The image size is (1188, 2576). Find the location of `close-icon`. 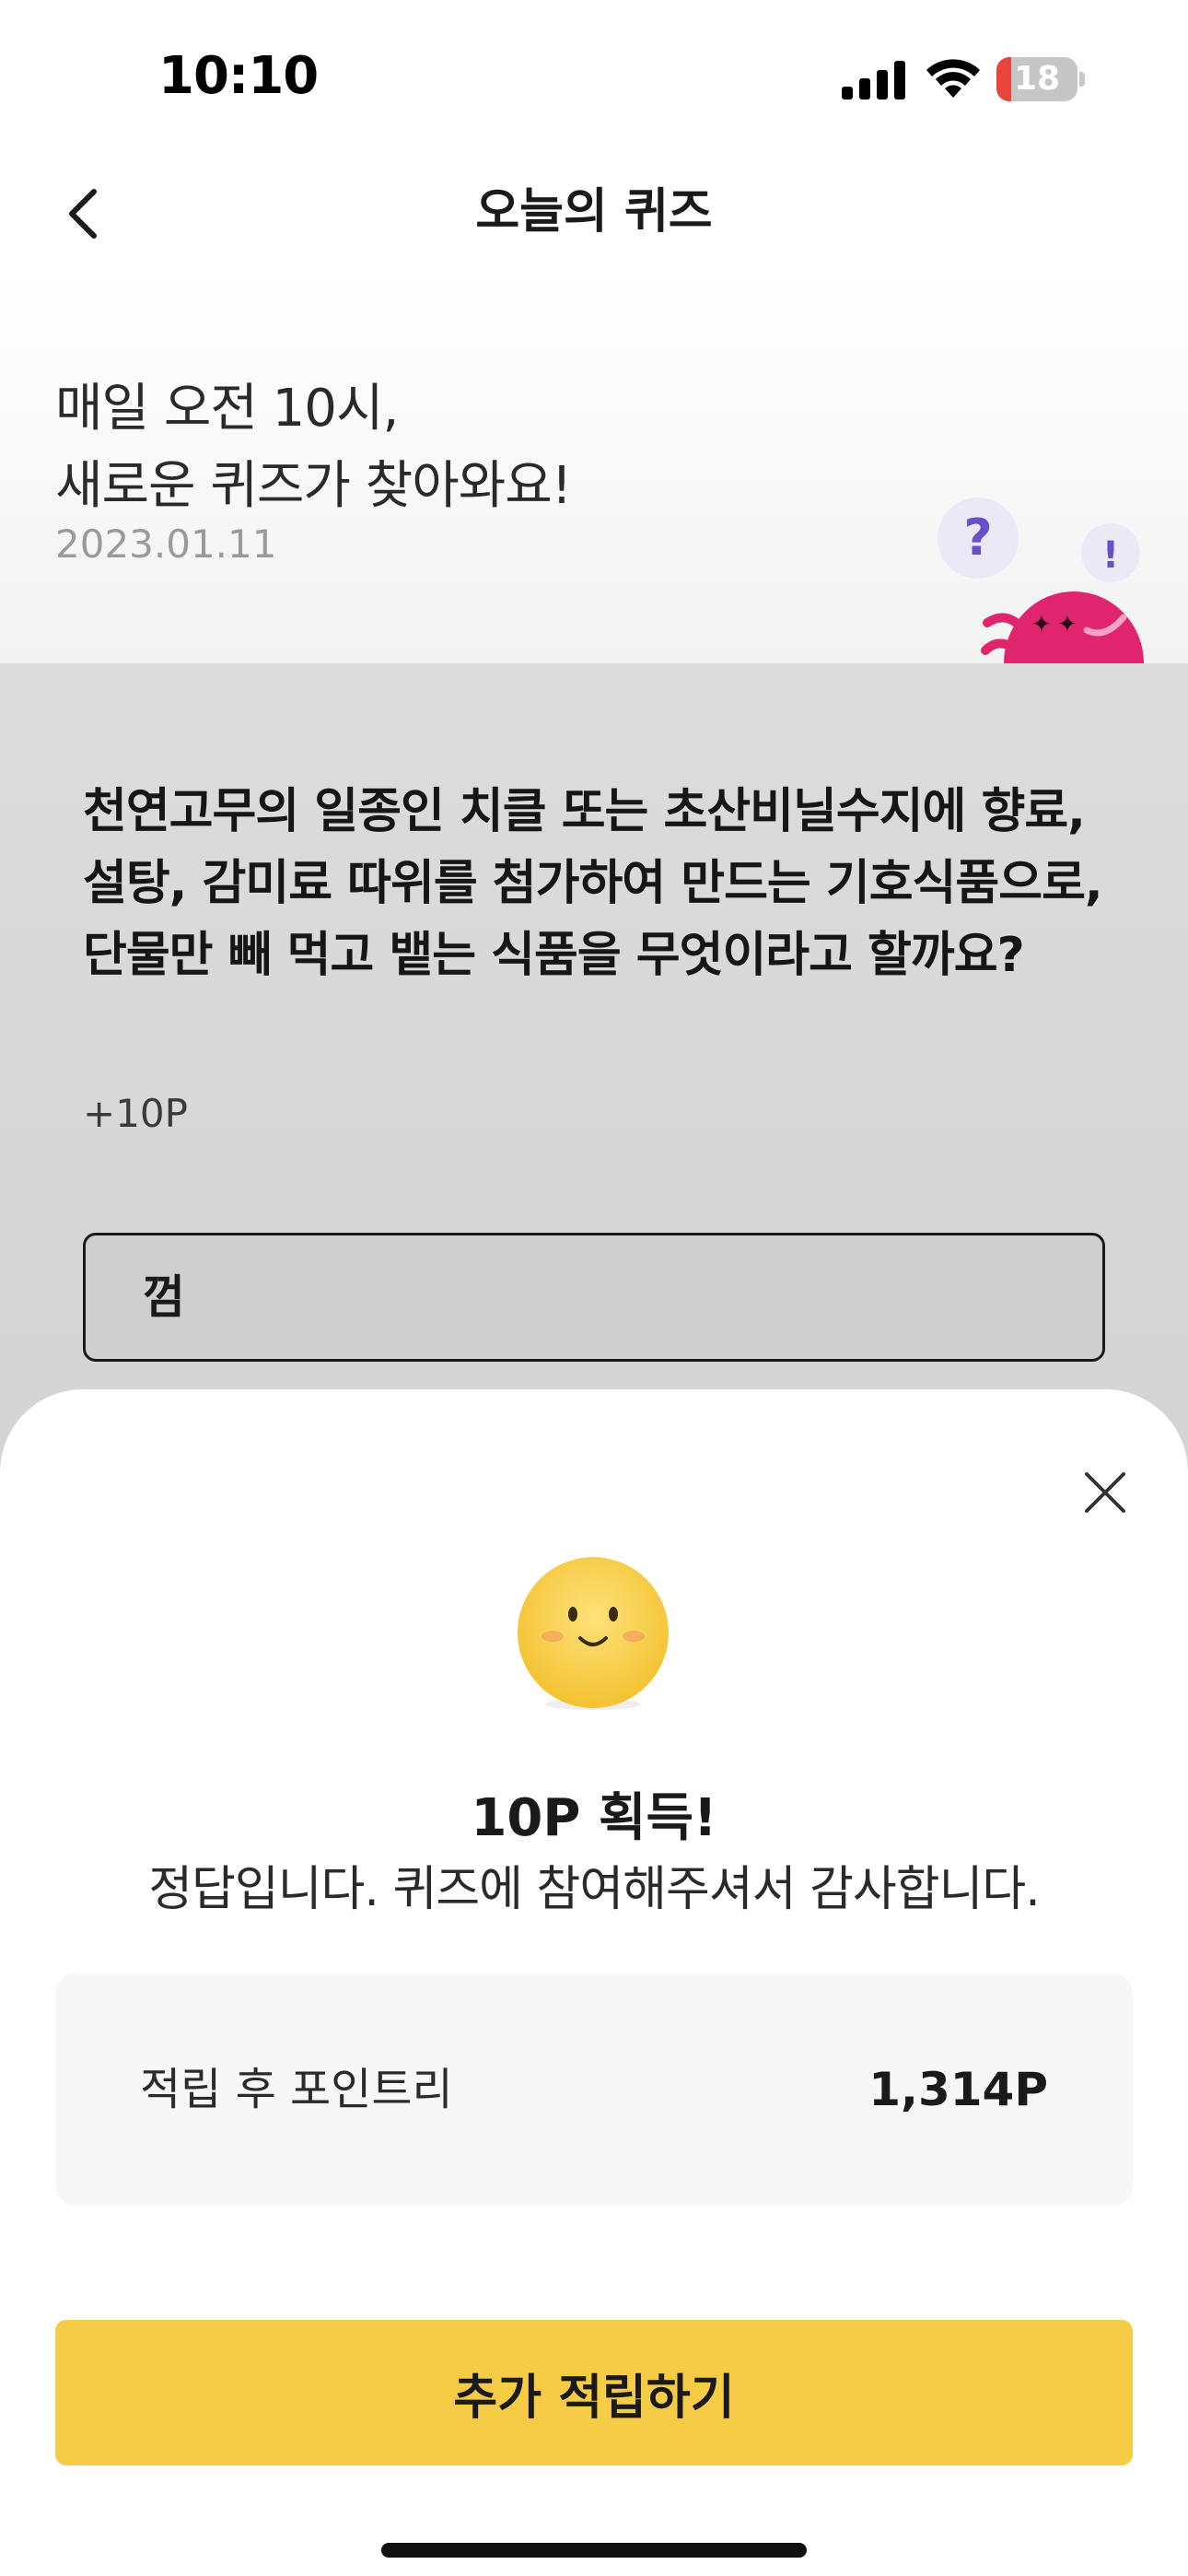

close-icon is located at coordinates (1105, 1492).